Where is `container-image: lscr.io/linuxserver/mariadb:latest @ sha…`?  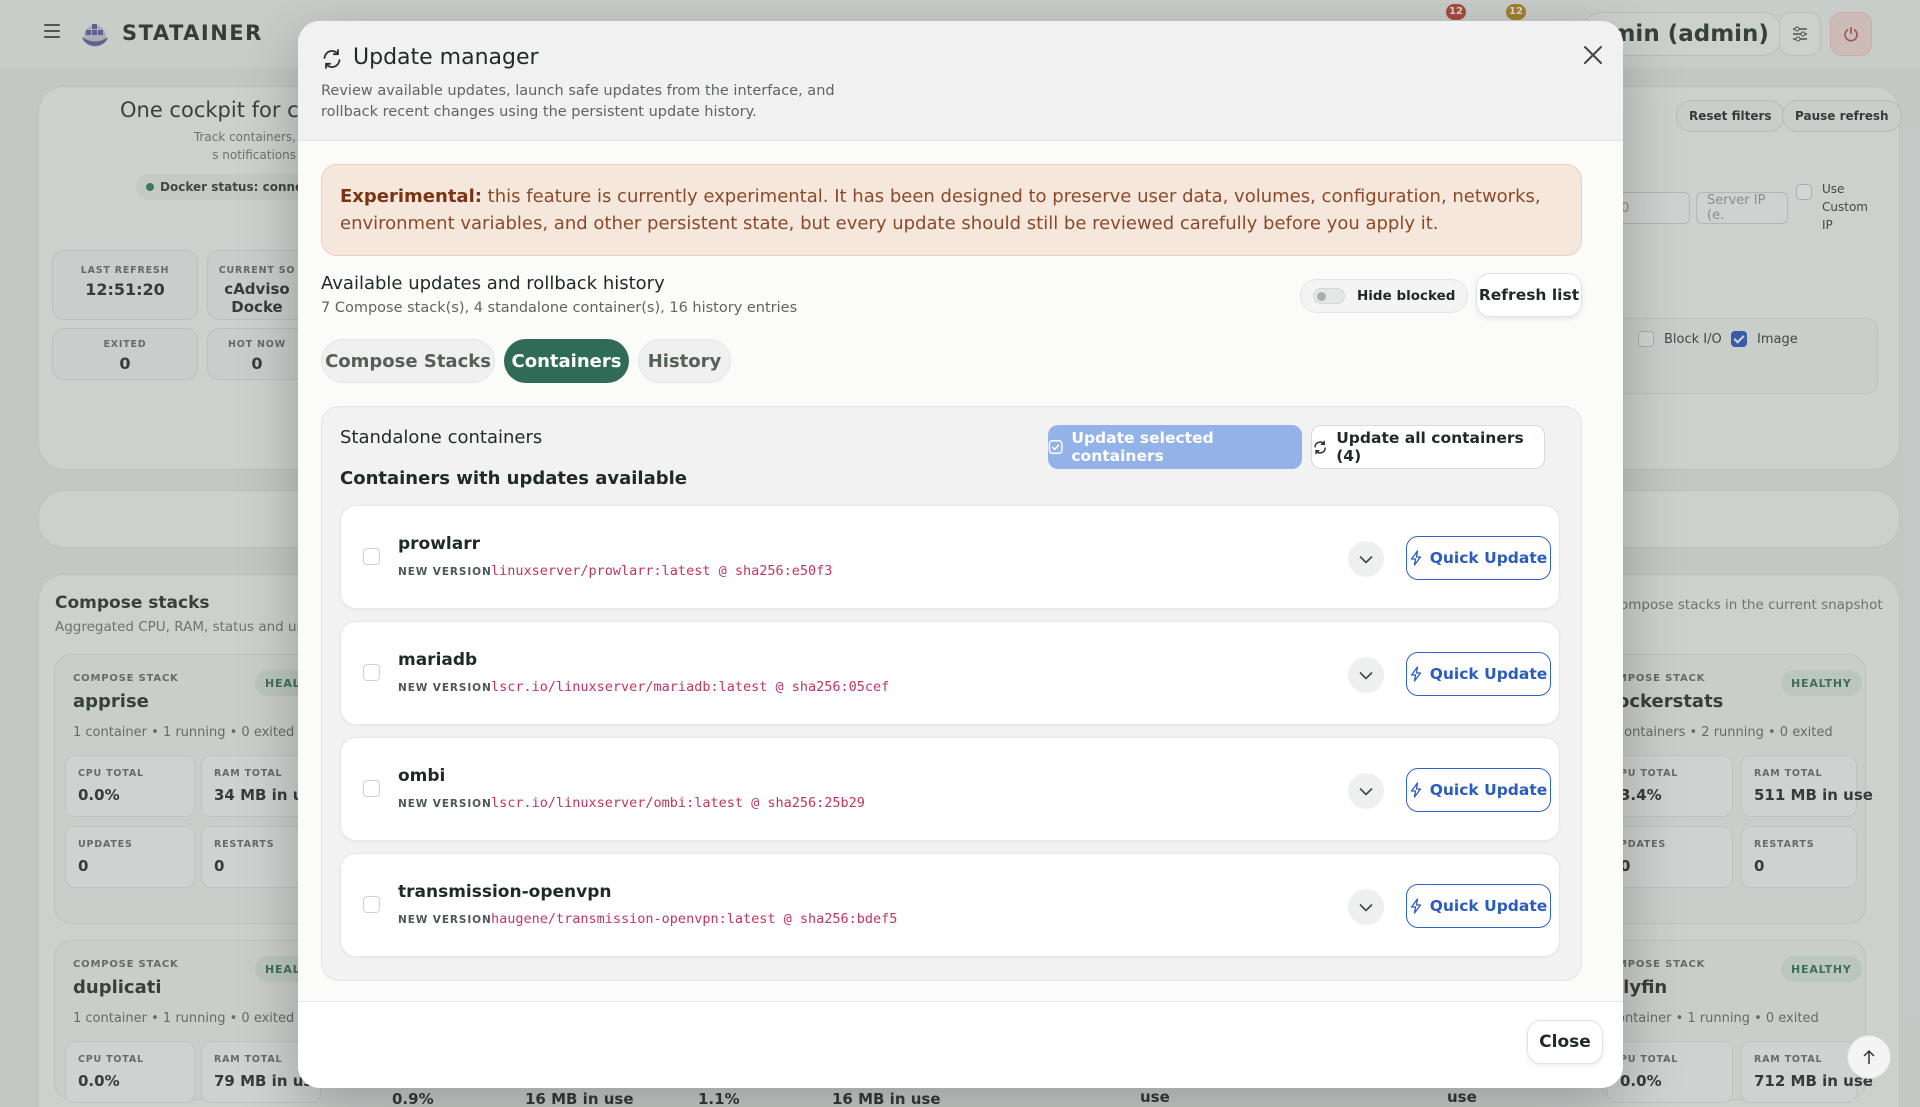
container-image: lscr.io/linuxserver/mariadb:latest @ sha… is located at coordinates (690, 687).